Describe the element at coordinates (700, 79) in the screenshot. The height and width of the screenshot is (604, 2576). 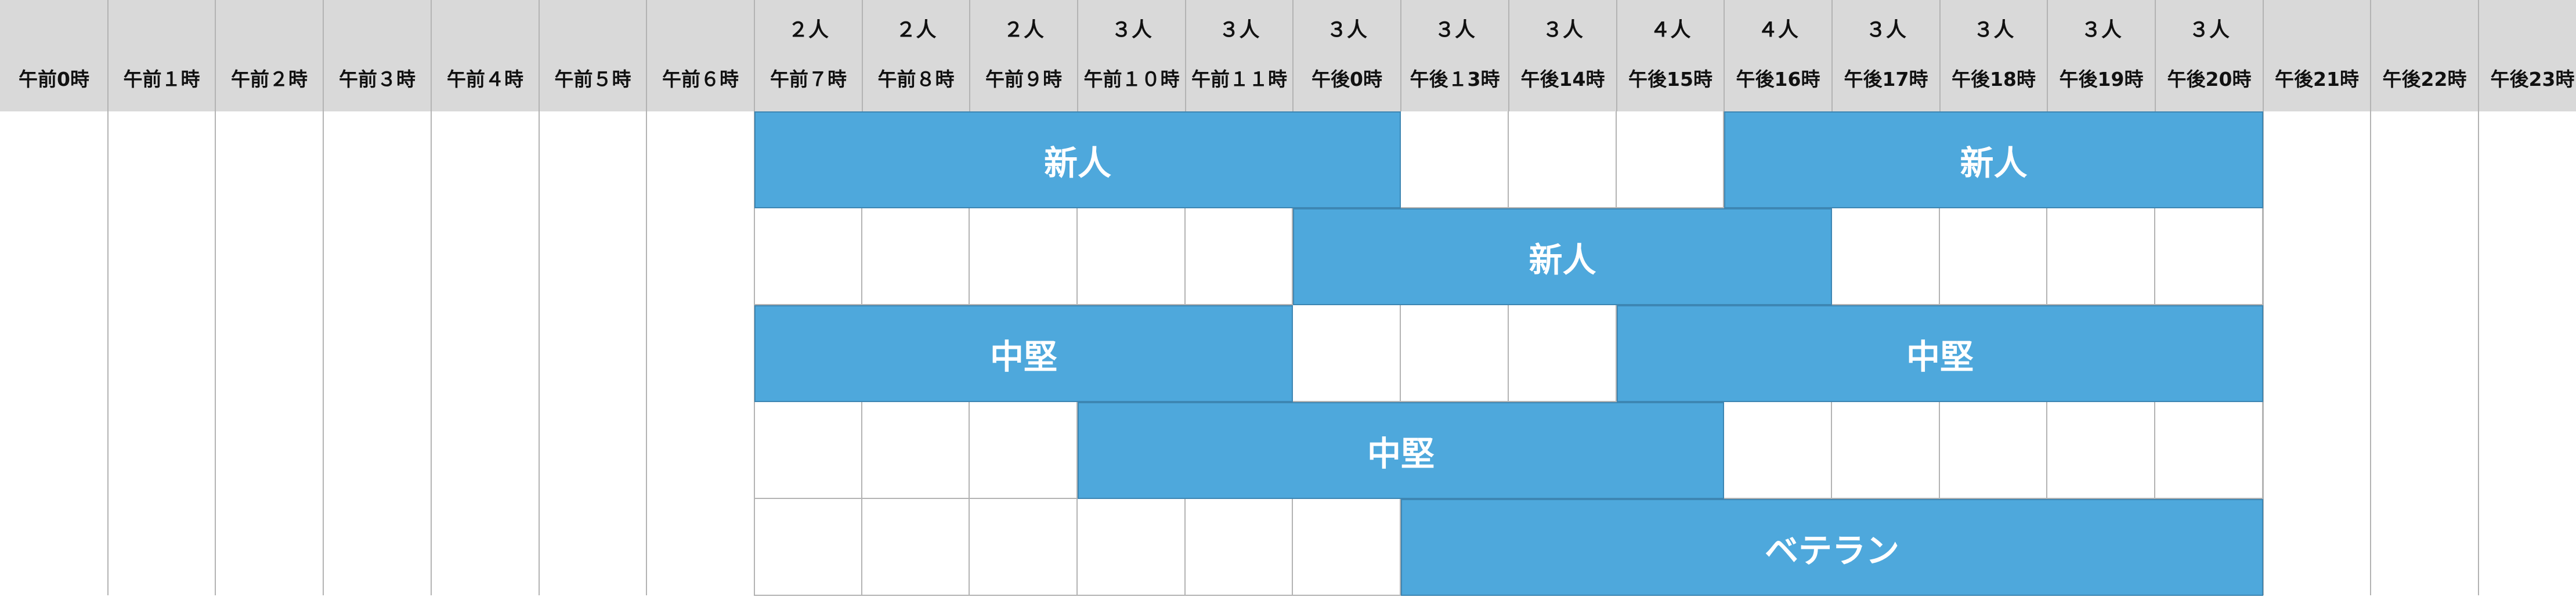
I see `hour-label: 午前６時` at that location.